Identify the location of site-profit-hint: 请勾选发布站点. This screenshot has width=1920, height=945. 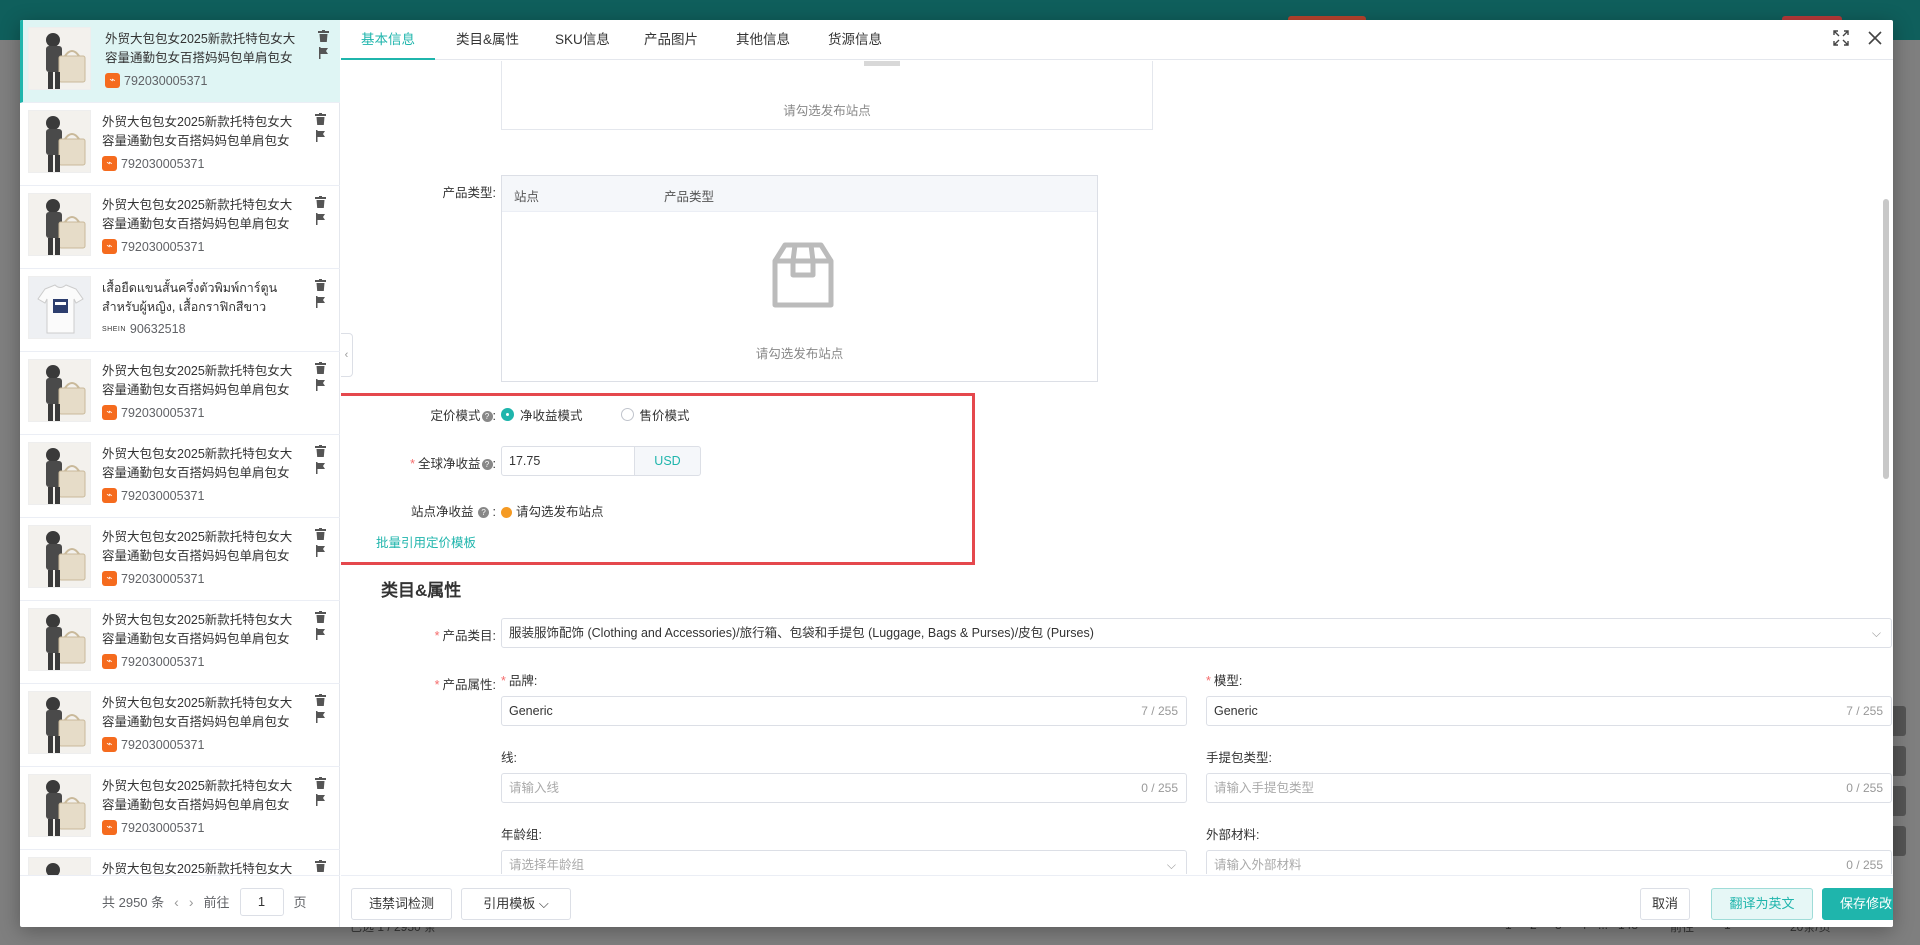
(552, 510).